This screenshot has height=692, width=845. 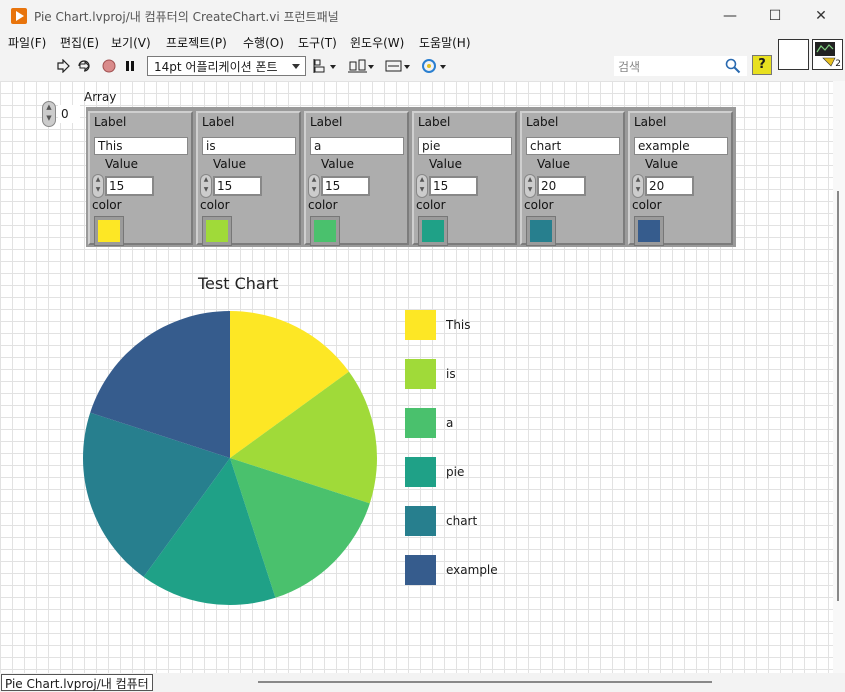 What do you see at coordinates (838, 64) in the screenshot?
I see `vi-icon-badge: 2` at bounding box center [838, 64].